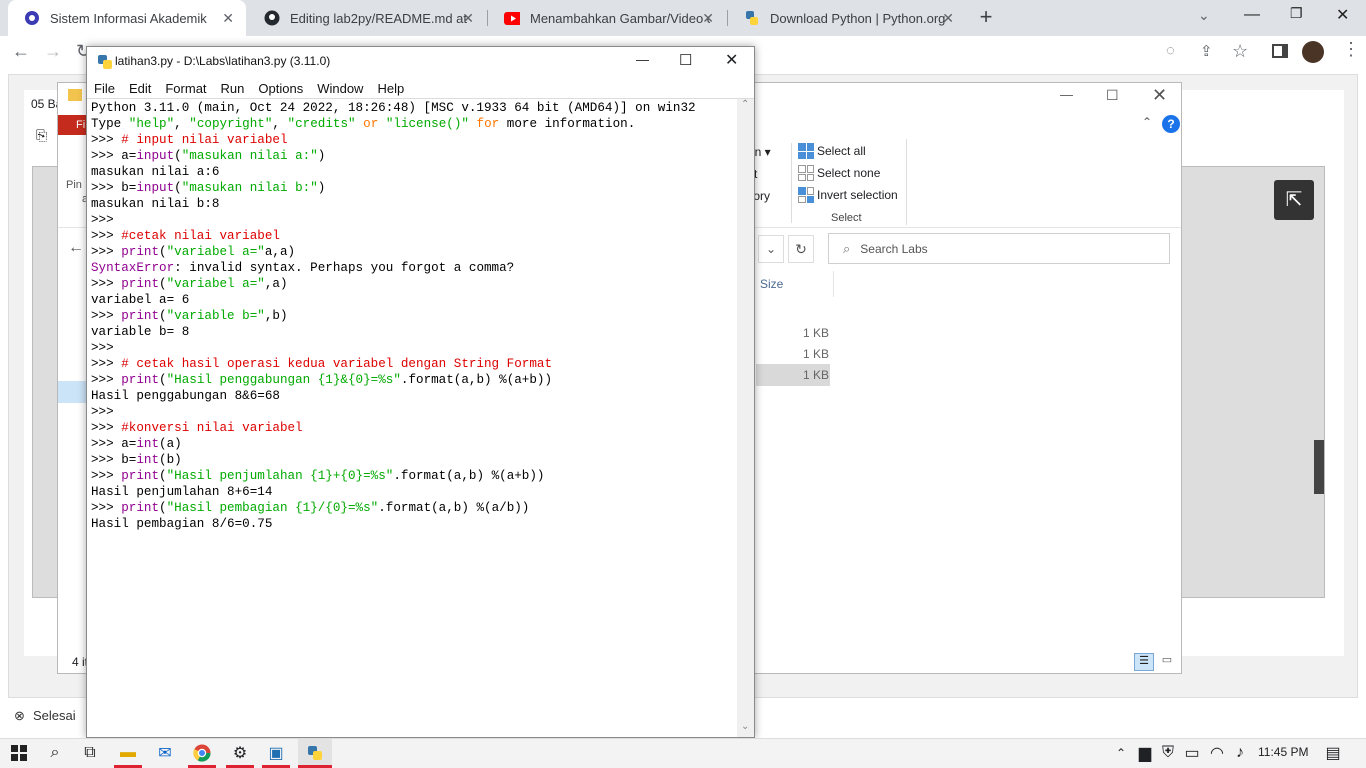 This screenshot has width=1366, height=768. I want to click on notifications-icon: ▤, so click(1333, 753).